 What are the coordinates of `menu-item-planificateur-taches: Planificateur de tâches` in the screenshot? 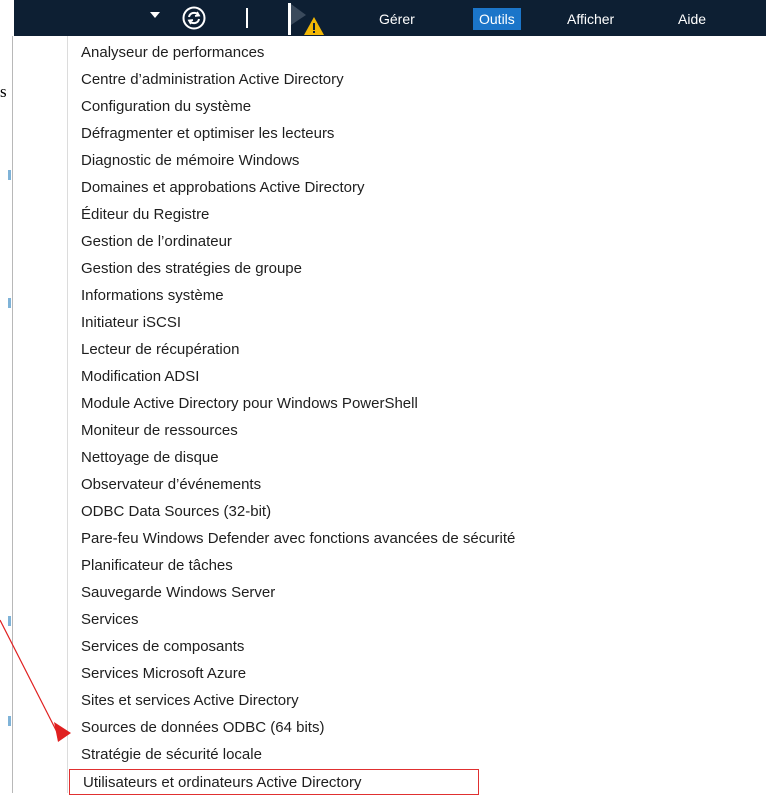 It's located at (413, 566).